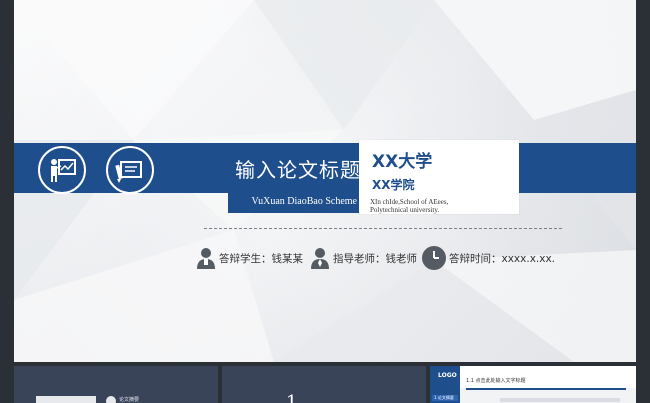 Image resolution: width=650 pixels, height=403 pixels. What do you see at coordinates (444, 397) in the screenshot?
I see `thumbnail-nav-label: 1 论文摘要` at bounding box center [444, 397].